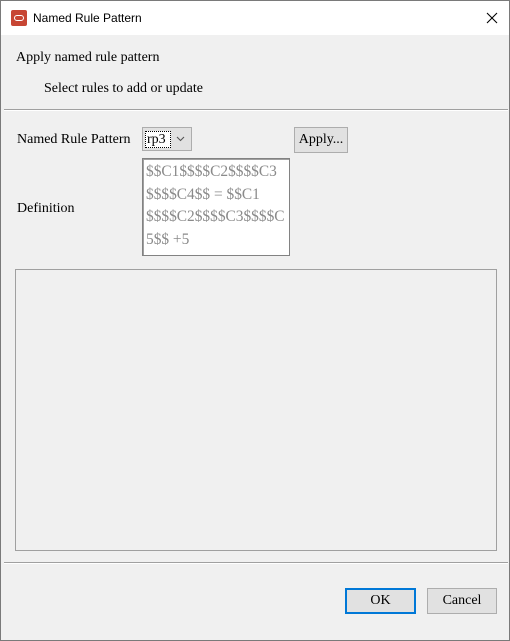 The image size is (510, 641). I want to click on definition-label: Definition, so click(46, 208).